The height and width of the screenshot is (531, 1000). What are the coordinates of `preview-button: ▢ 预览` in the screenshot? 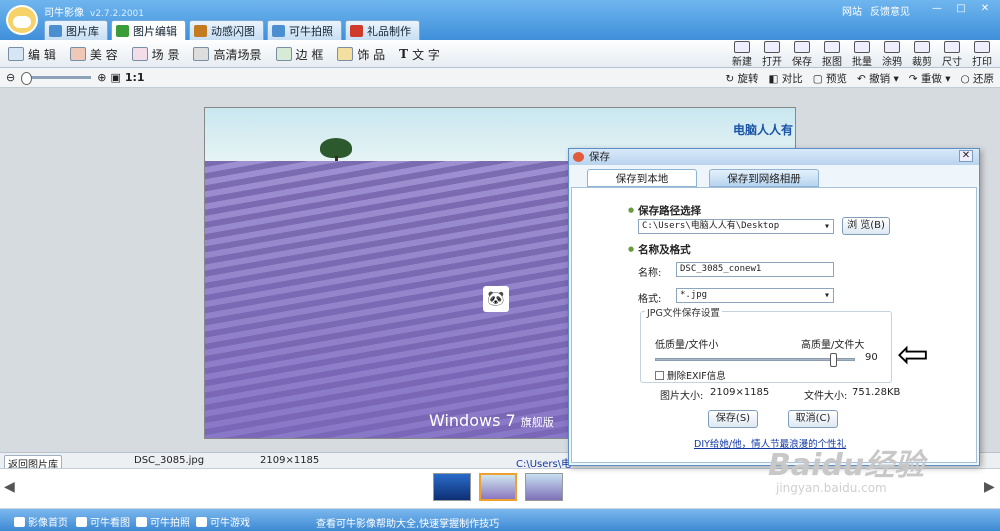 It's located at (830, 78).